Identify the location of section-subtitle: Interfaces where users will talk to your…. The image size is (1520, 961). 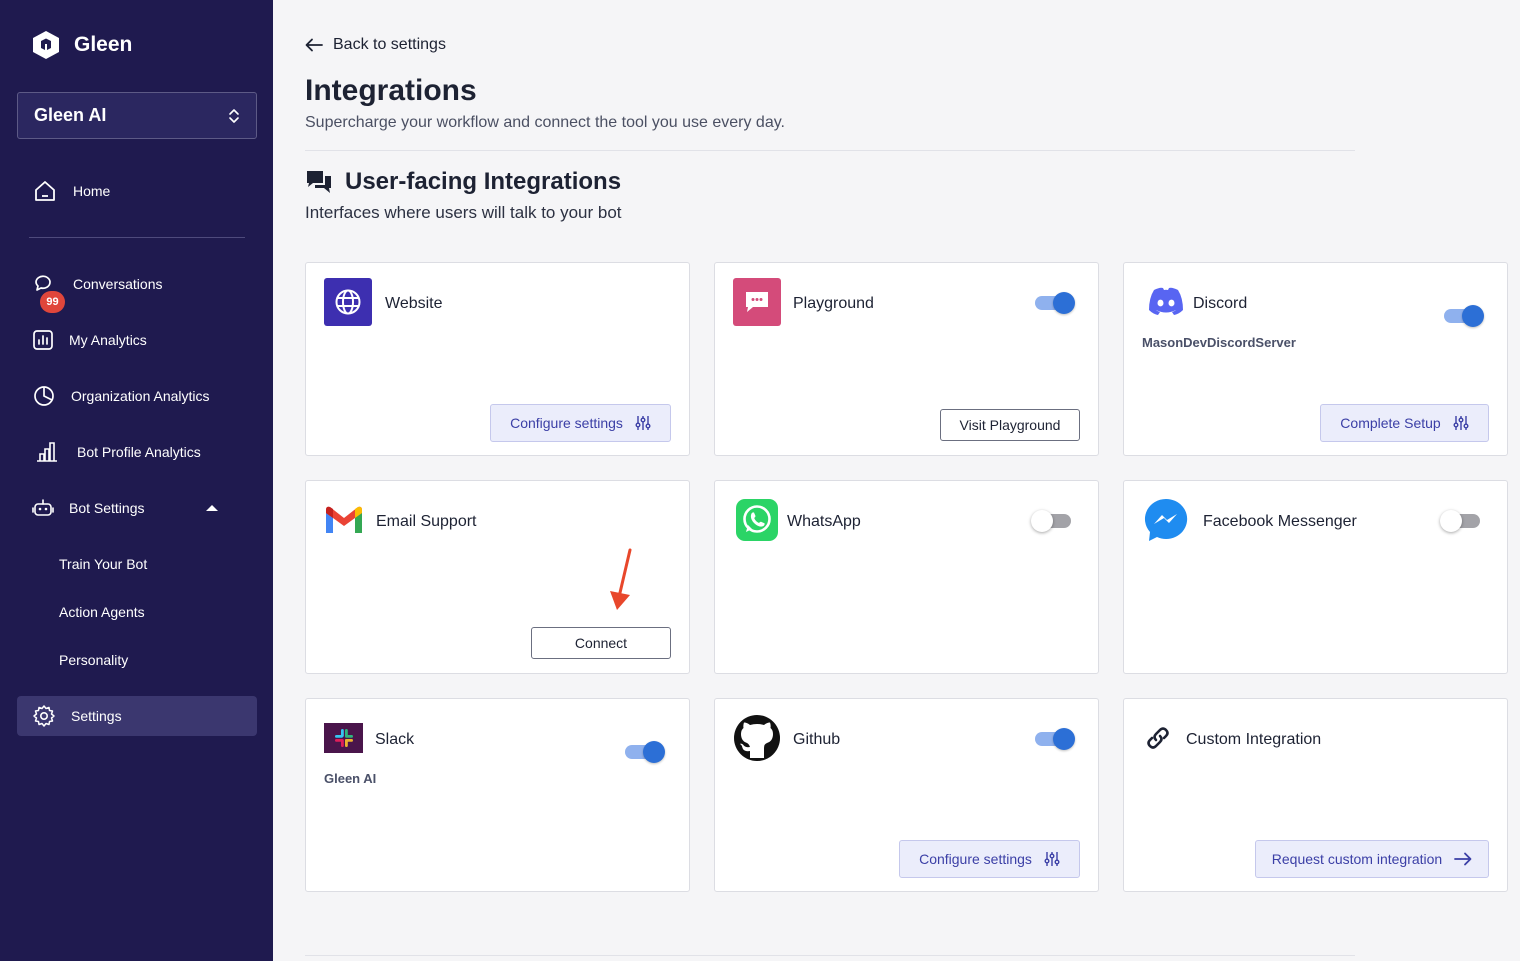
(463, 212).